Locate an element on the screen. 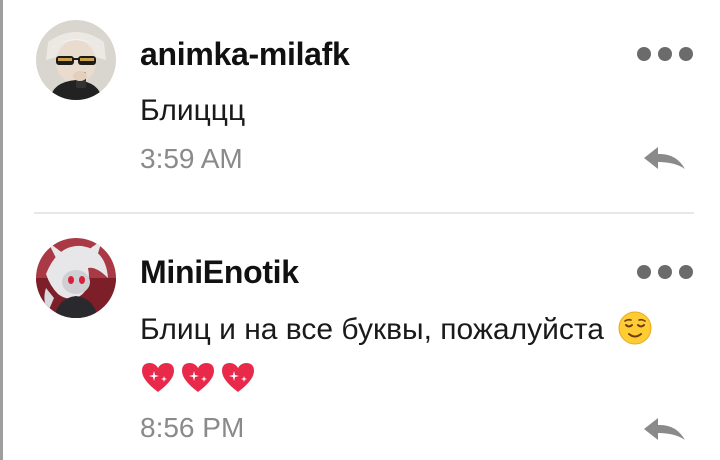 This screenshot has height=460, width=720. comment-username: animka-milafk is located at coordinates (245, 54).